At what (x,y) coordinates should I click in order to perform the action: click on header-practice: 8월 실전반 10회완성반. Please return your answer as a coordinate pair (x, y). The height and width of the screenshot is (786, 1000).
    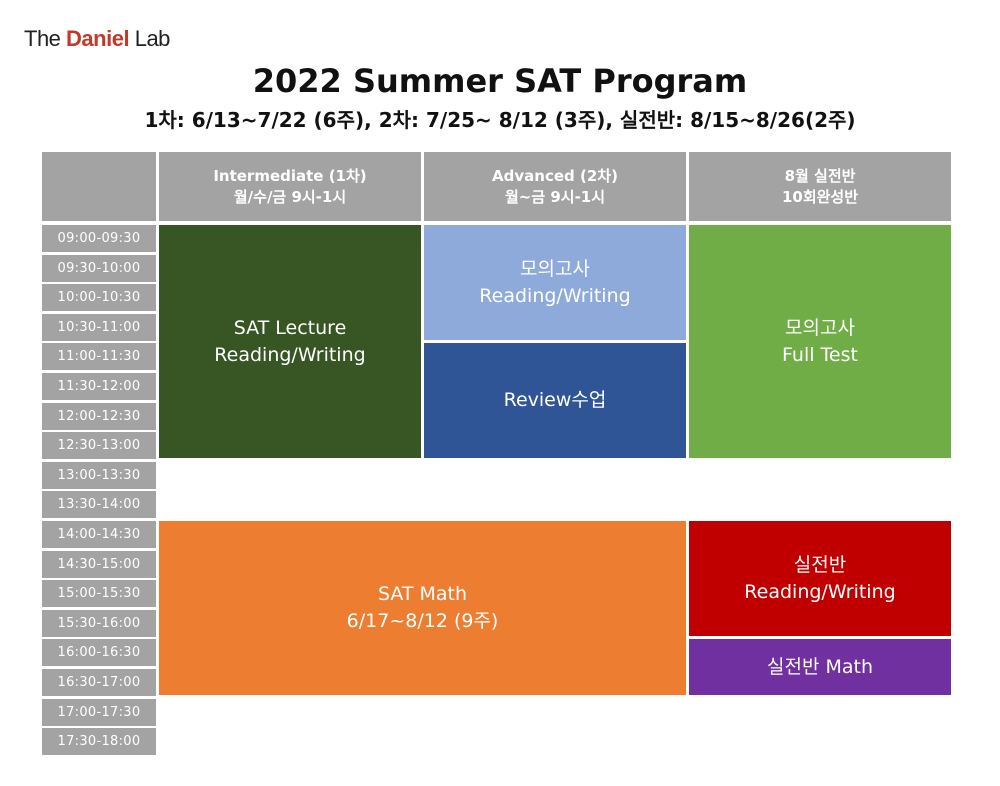
    Looking at the image, I should click on (820, 186).